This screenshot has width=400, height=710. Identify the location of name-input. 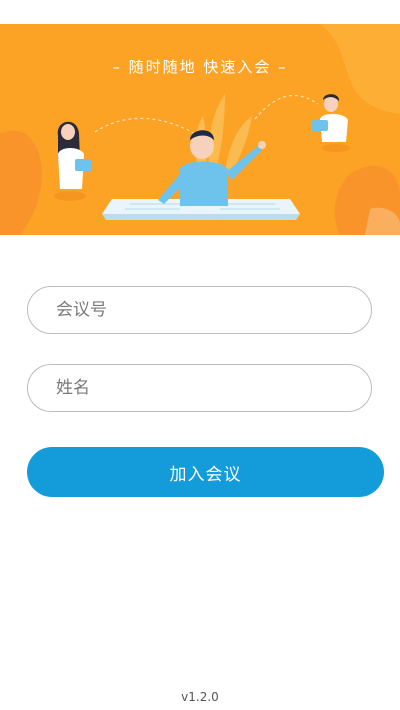
(199, 388).